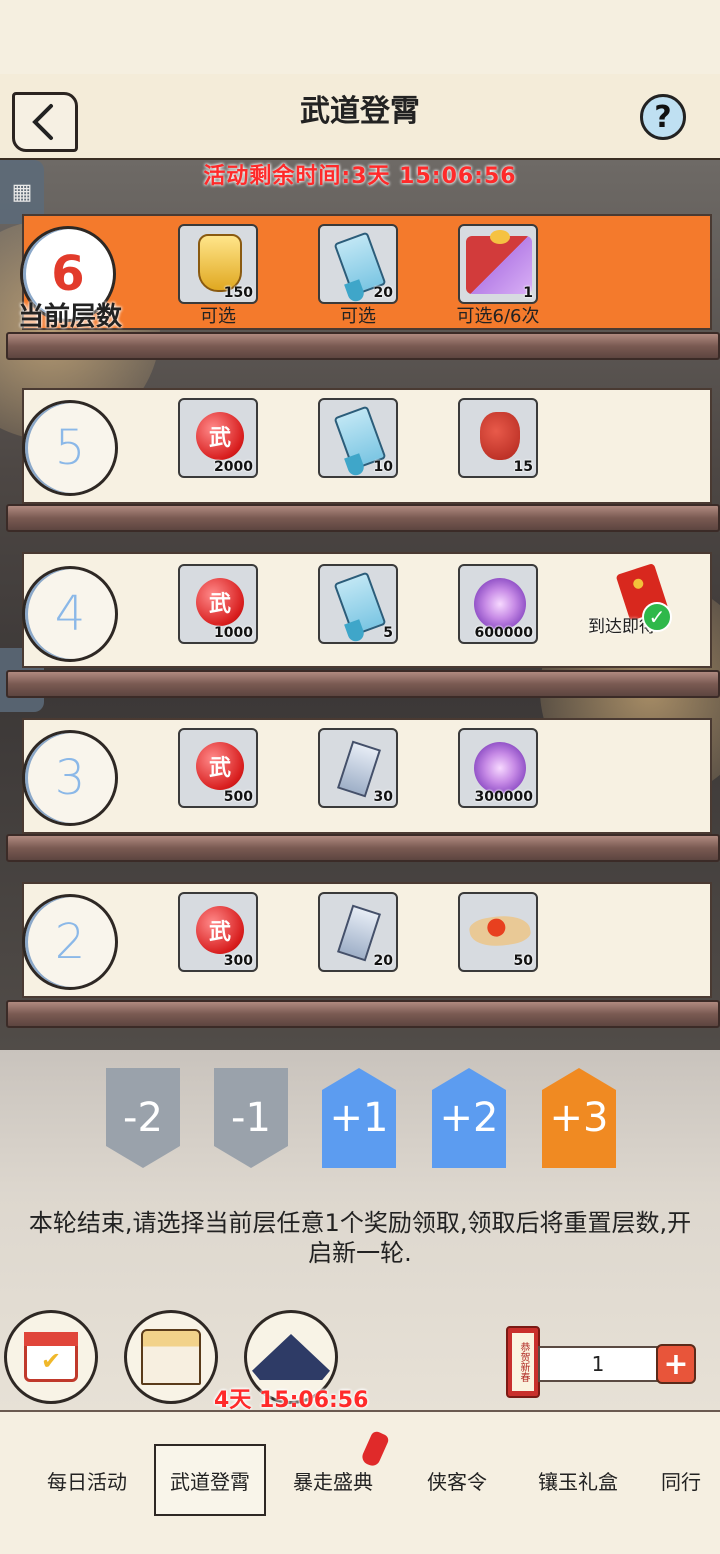  I want to click on reward-item: 50, so click(498, 932).